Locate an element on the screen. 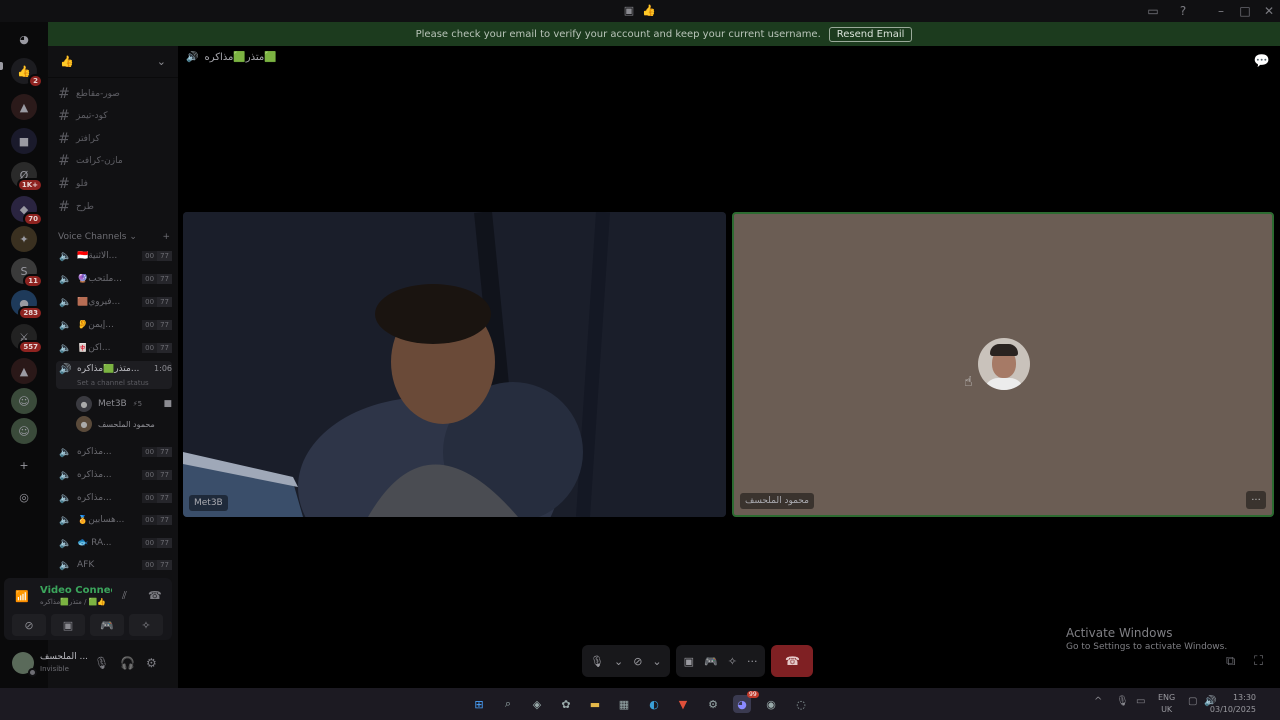  text-channel: # فلو is located at coordinates (114, 184).